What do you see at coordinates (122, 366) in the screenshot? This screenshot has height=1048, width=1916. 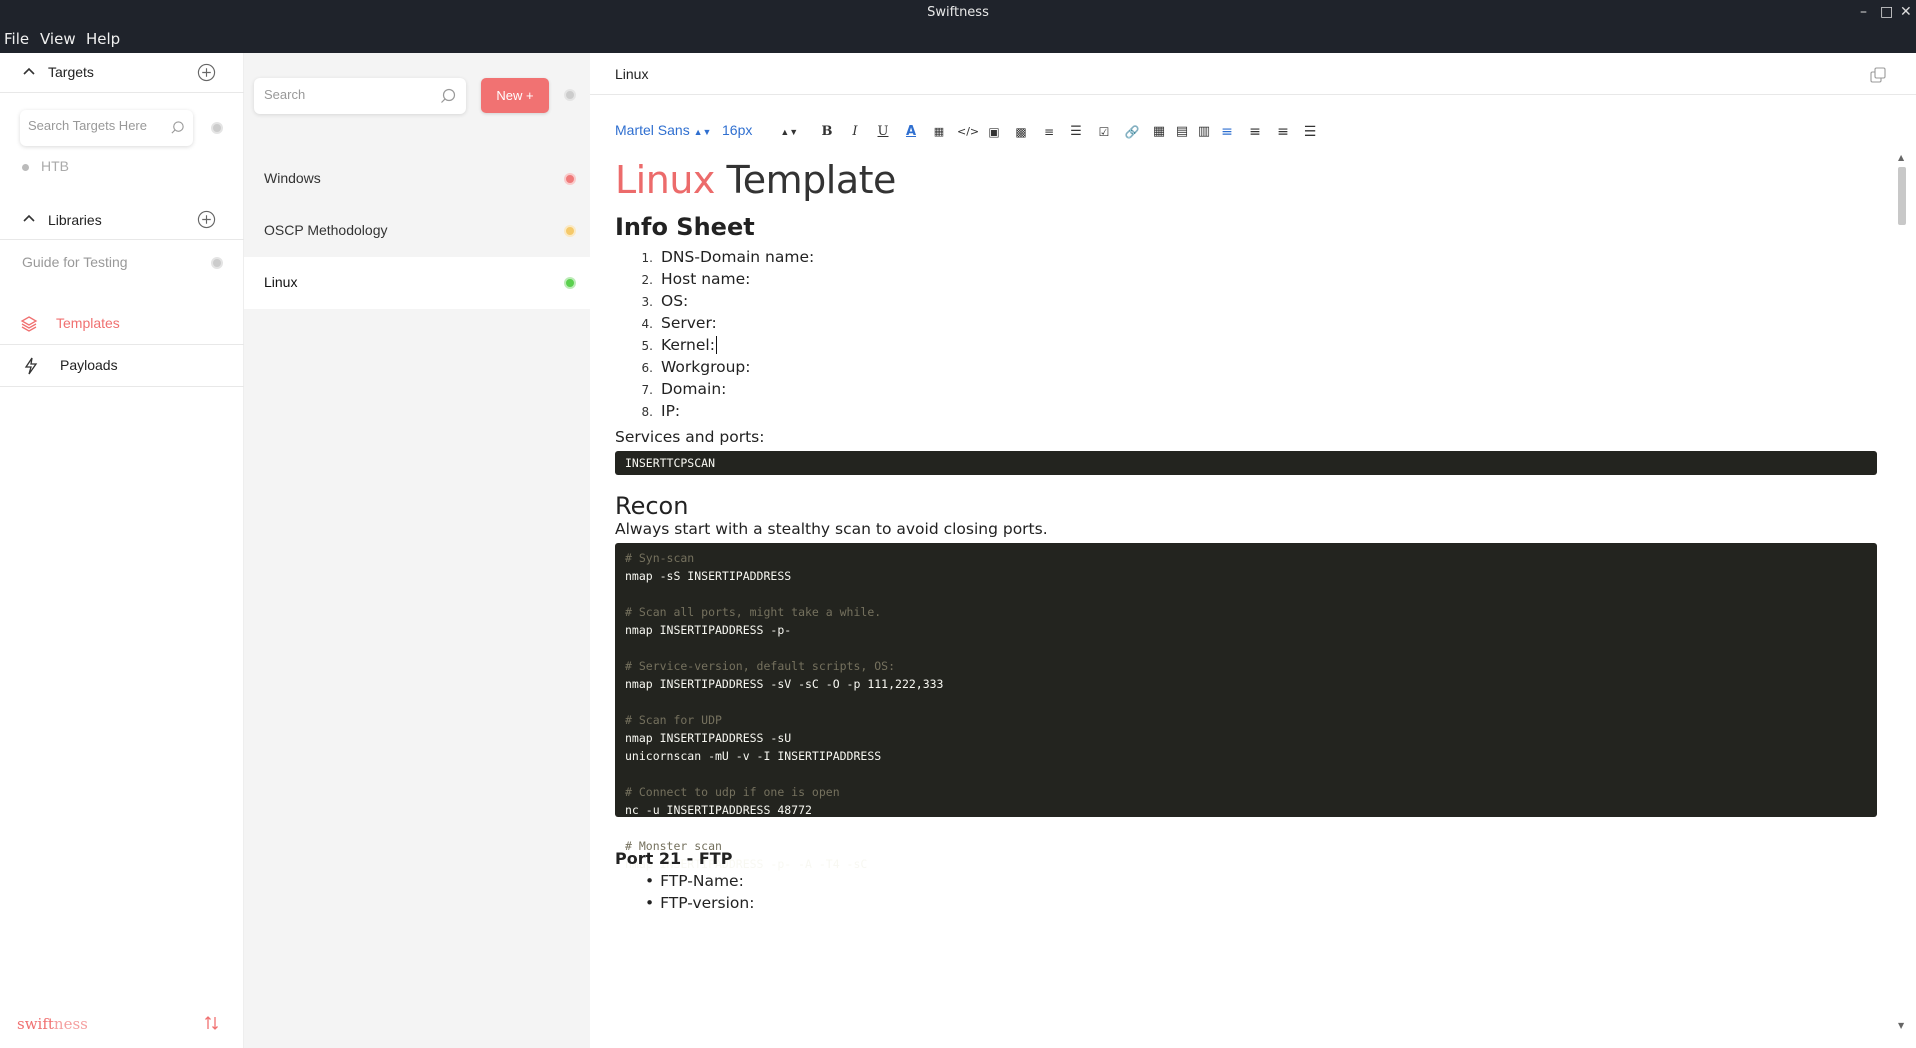 I see `nav-payloads: Payloads` at bounding box center [122, 366].